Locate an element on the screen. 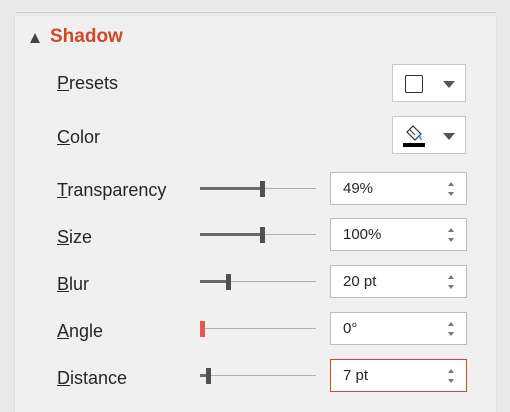 Image resolution: width=510 pixels, height=412 pixels. blur-slider is located at coordinates (258, 282).